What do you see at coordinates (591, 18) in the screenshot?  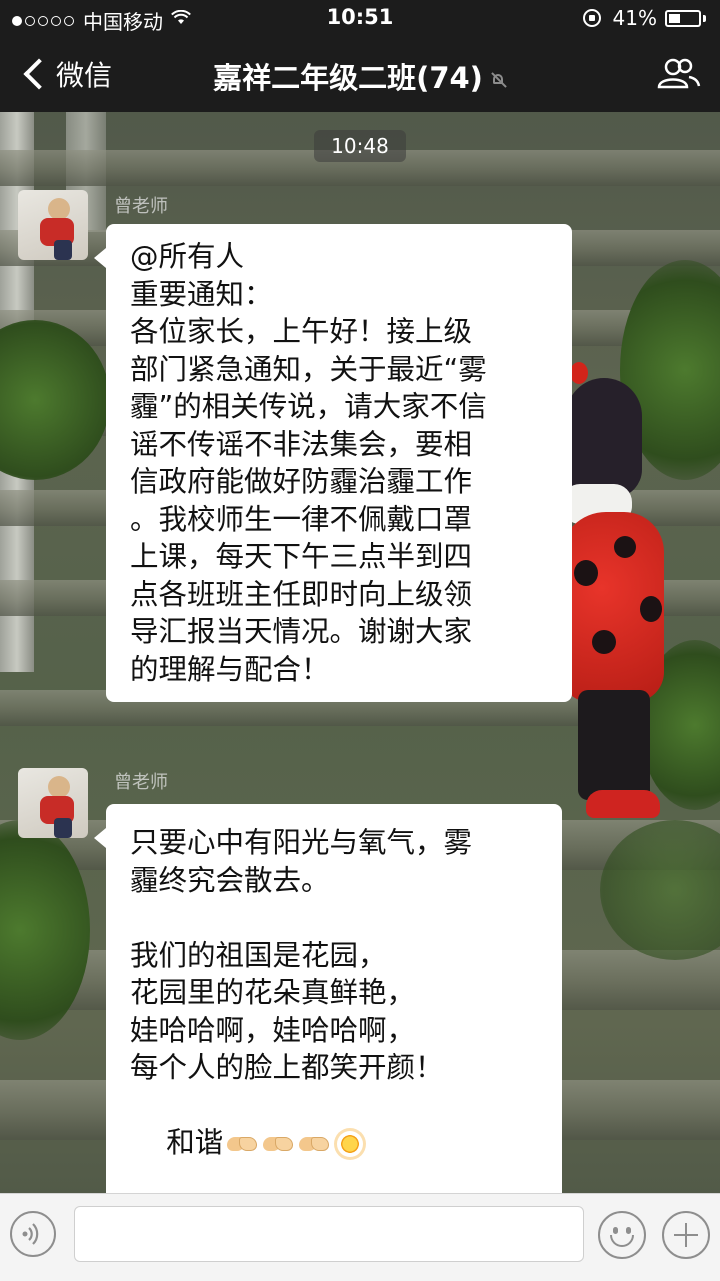 I see `rotation-lock-icon` at bounding box center [591, 18].